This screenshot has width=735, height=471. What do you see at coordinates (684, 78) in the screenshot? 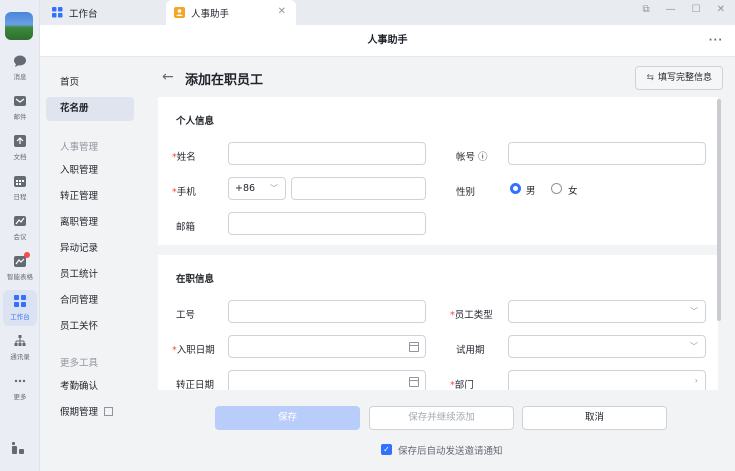
I see `button-label: 填写完整信息` at bounding box center [684, 78].